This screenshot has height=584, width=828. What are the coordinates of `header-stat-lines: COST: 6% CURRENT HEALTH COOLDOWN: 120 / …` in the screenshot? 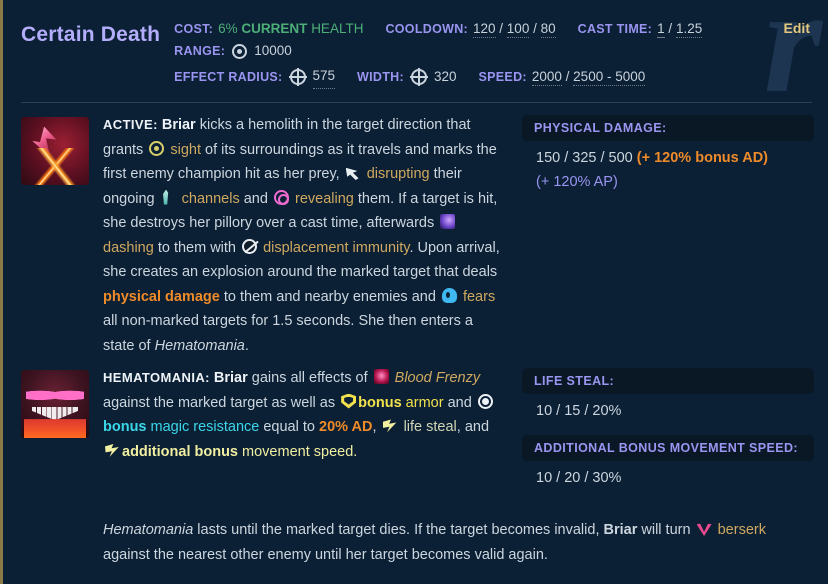 It's located at (473, 53).